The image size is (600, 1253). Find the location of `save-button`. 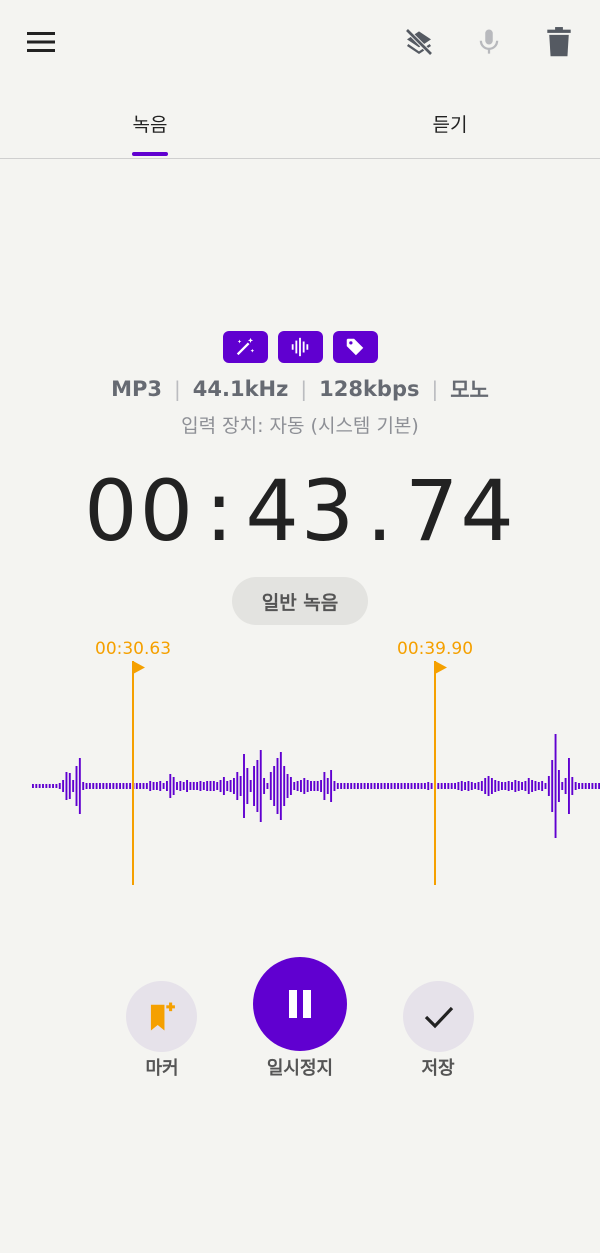

save-button is located at coordinates (438, 1016).